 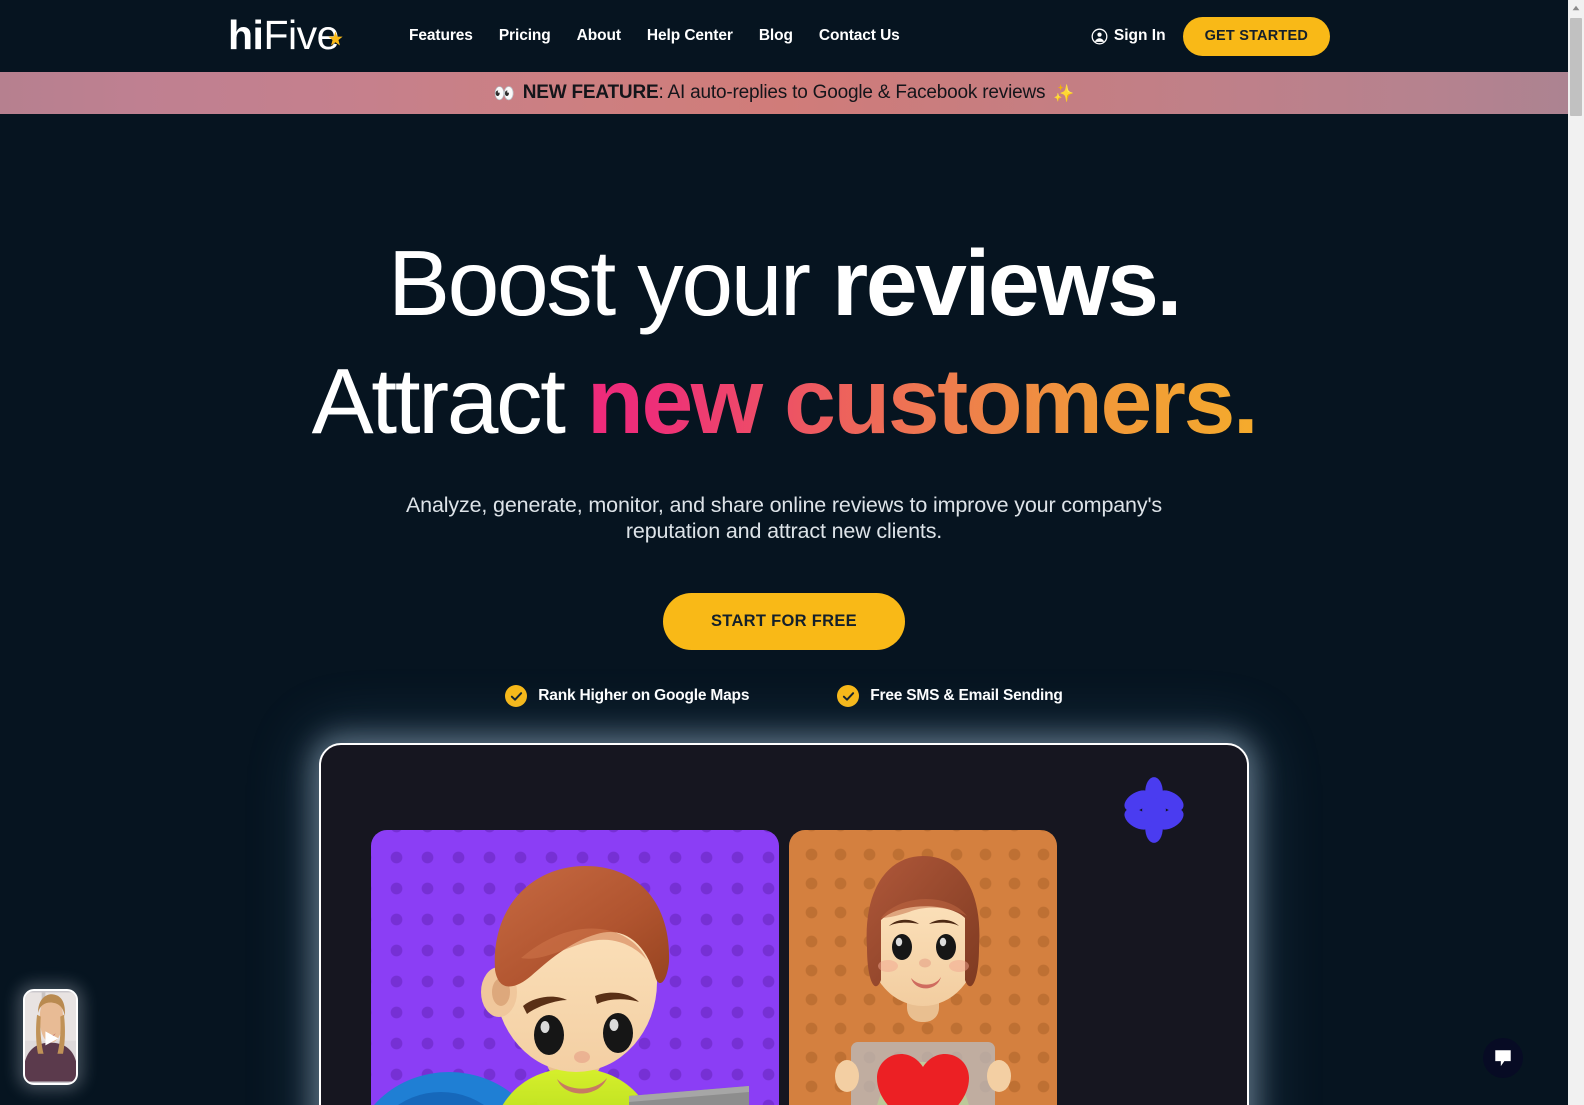 I want to click on chat-bubble-icon, so click(x=1503, y=1058).